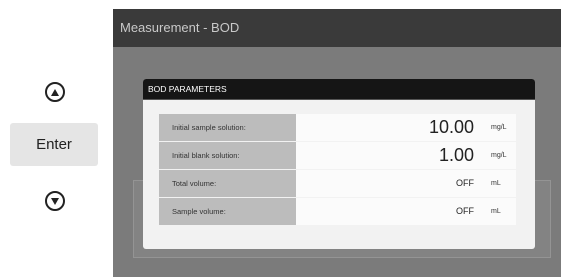 This screenshot has width=561, height=277. I want to click on parameter-label: Initial sample solution:, so click(227, 127).